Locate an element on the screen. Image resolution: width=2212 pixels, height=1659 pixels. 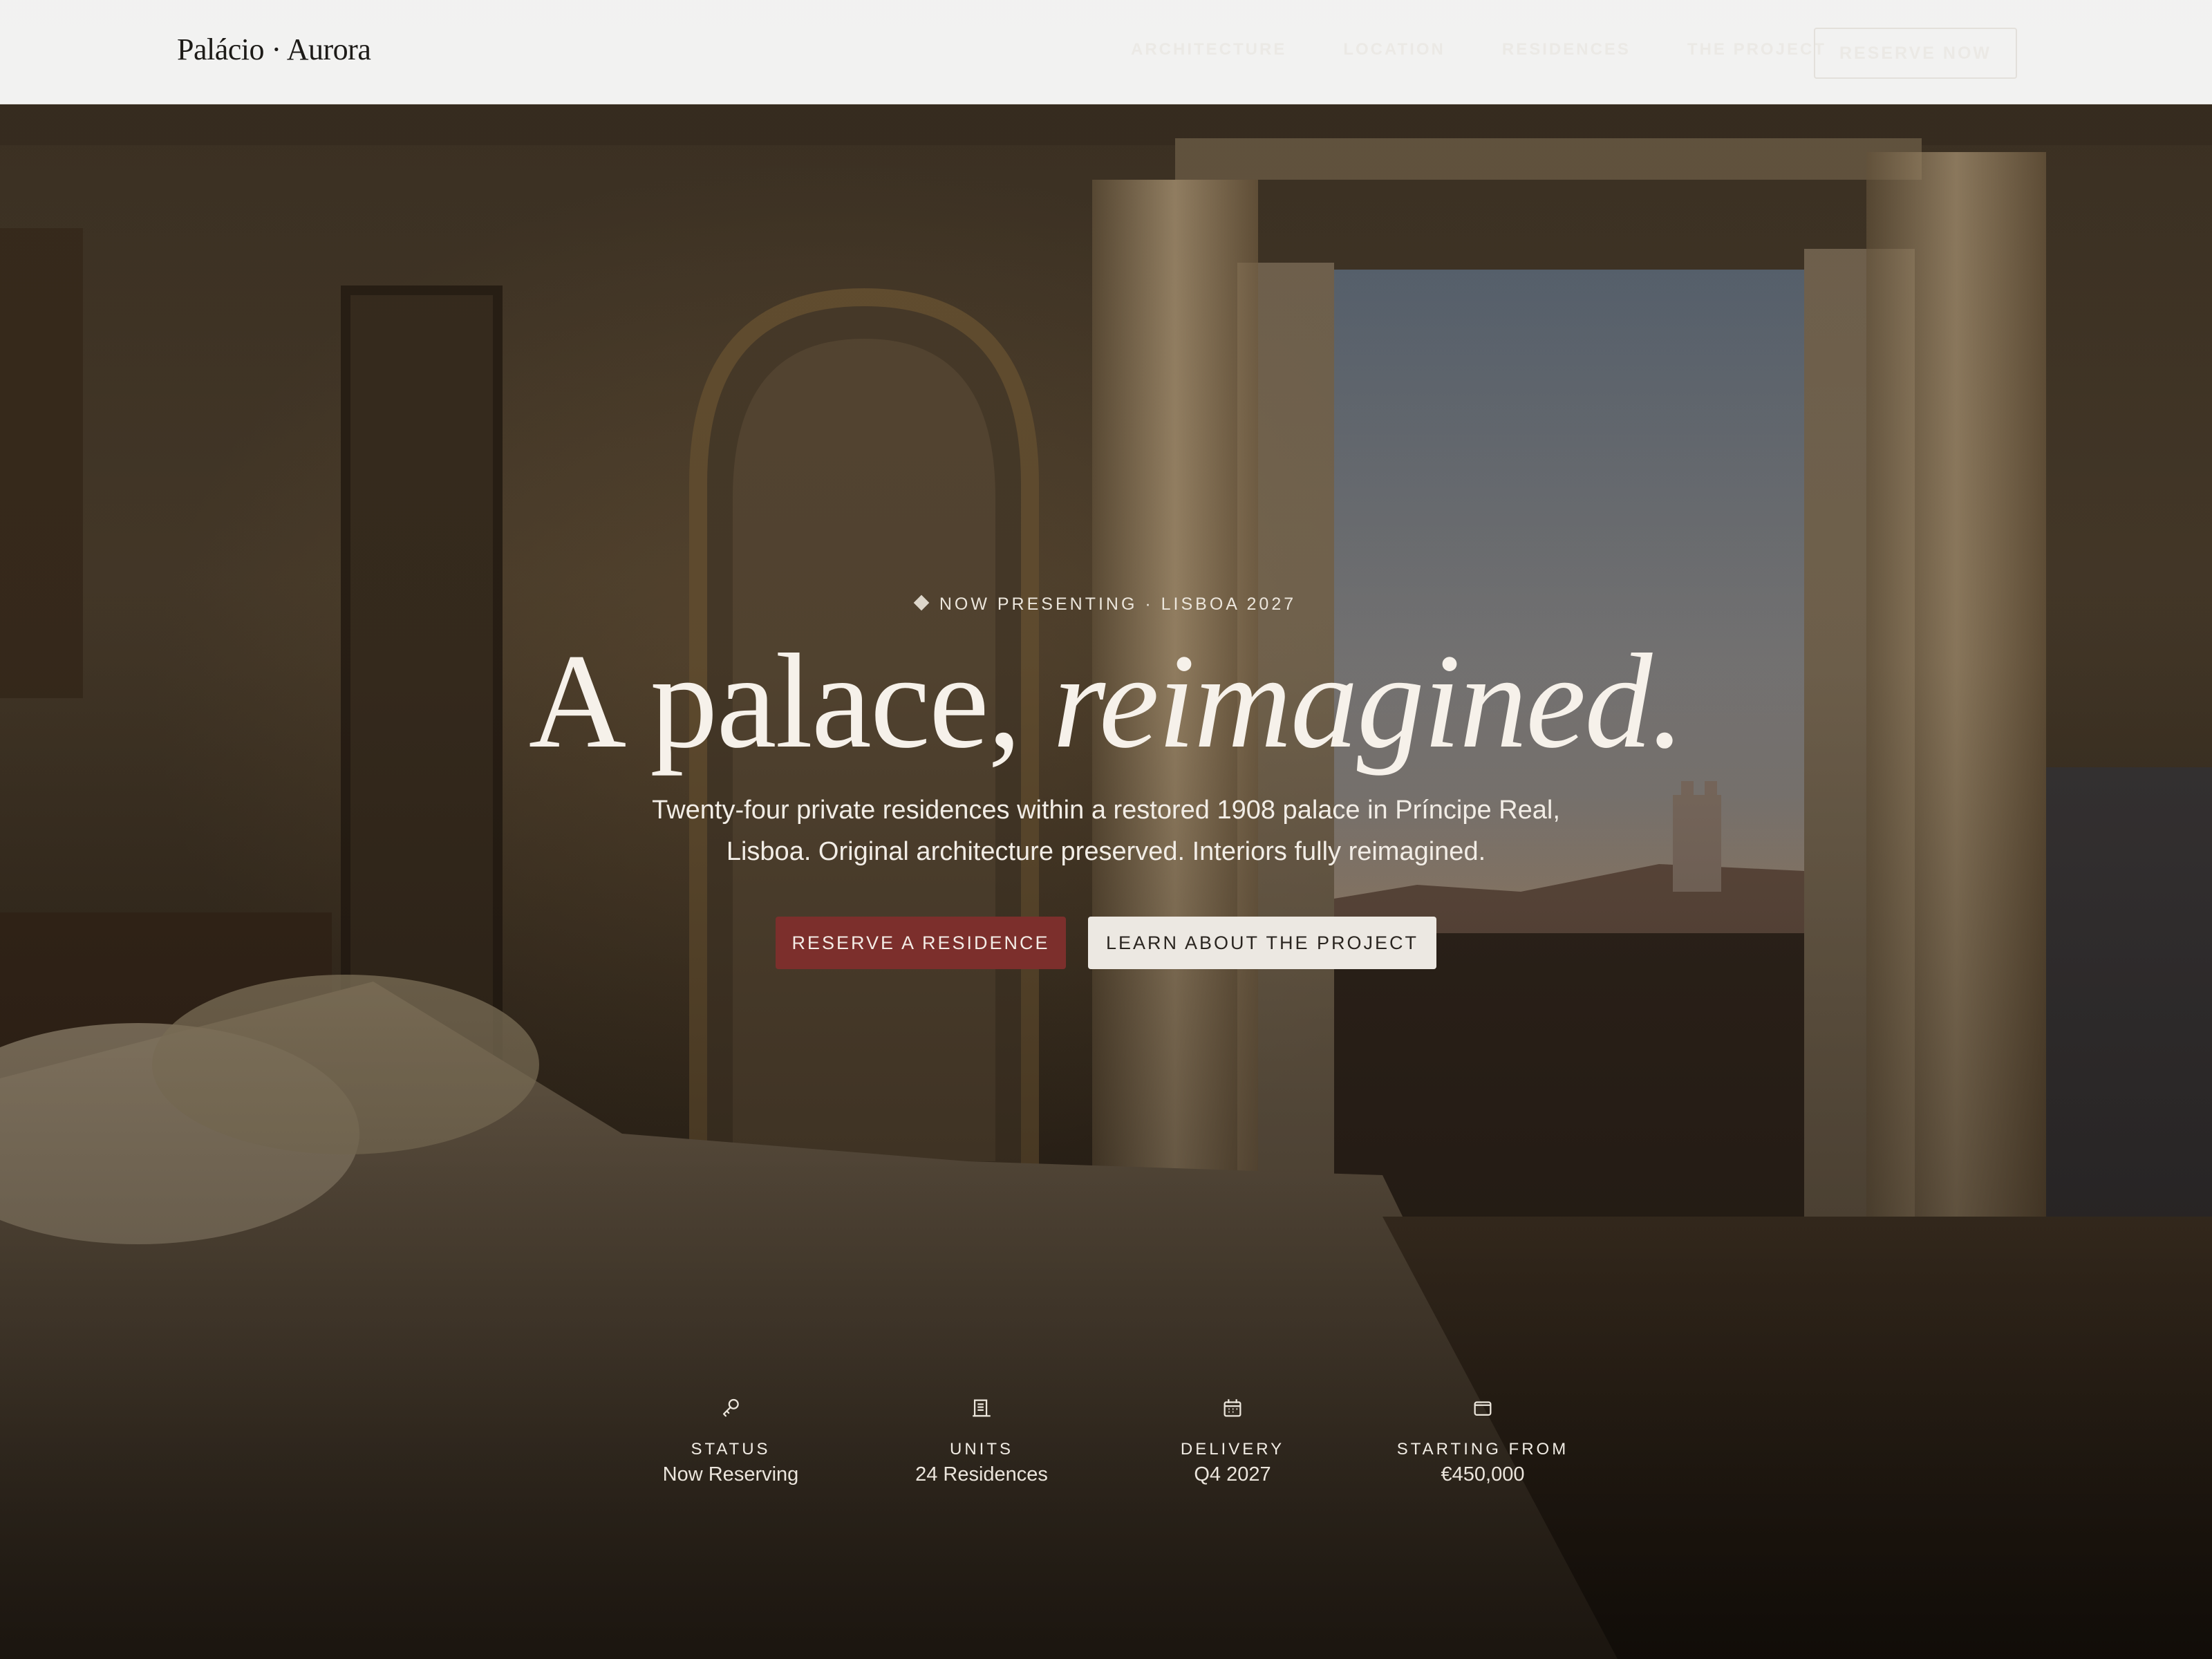
stat-delivery-value: Q4 2027 is located at coordinates (1232, 1474).